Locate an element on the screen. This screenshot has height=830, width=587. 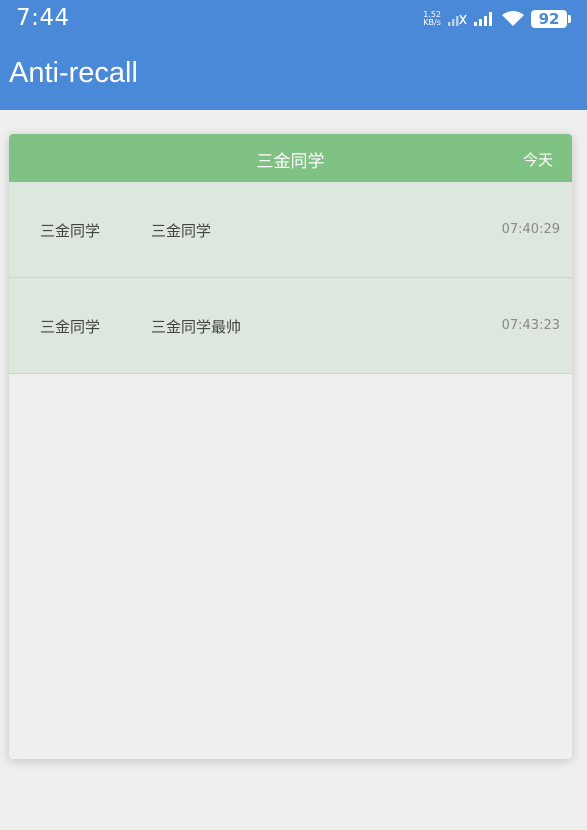
status-time: 7:44 is located at coordinates (43, 18).